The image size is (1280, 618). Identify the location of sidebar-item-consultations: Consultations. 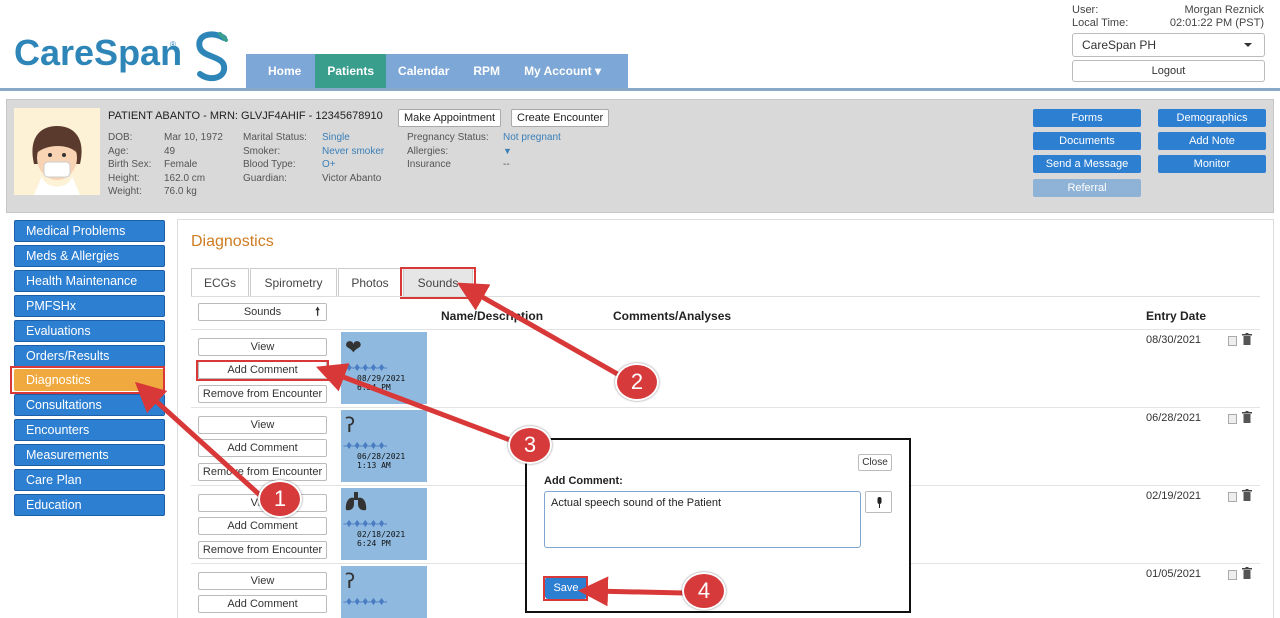
(89, 405).